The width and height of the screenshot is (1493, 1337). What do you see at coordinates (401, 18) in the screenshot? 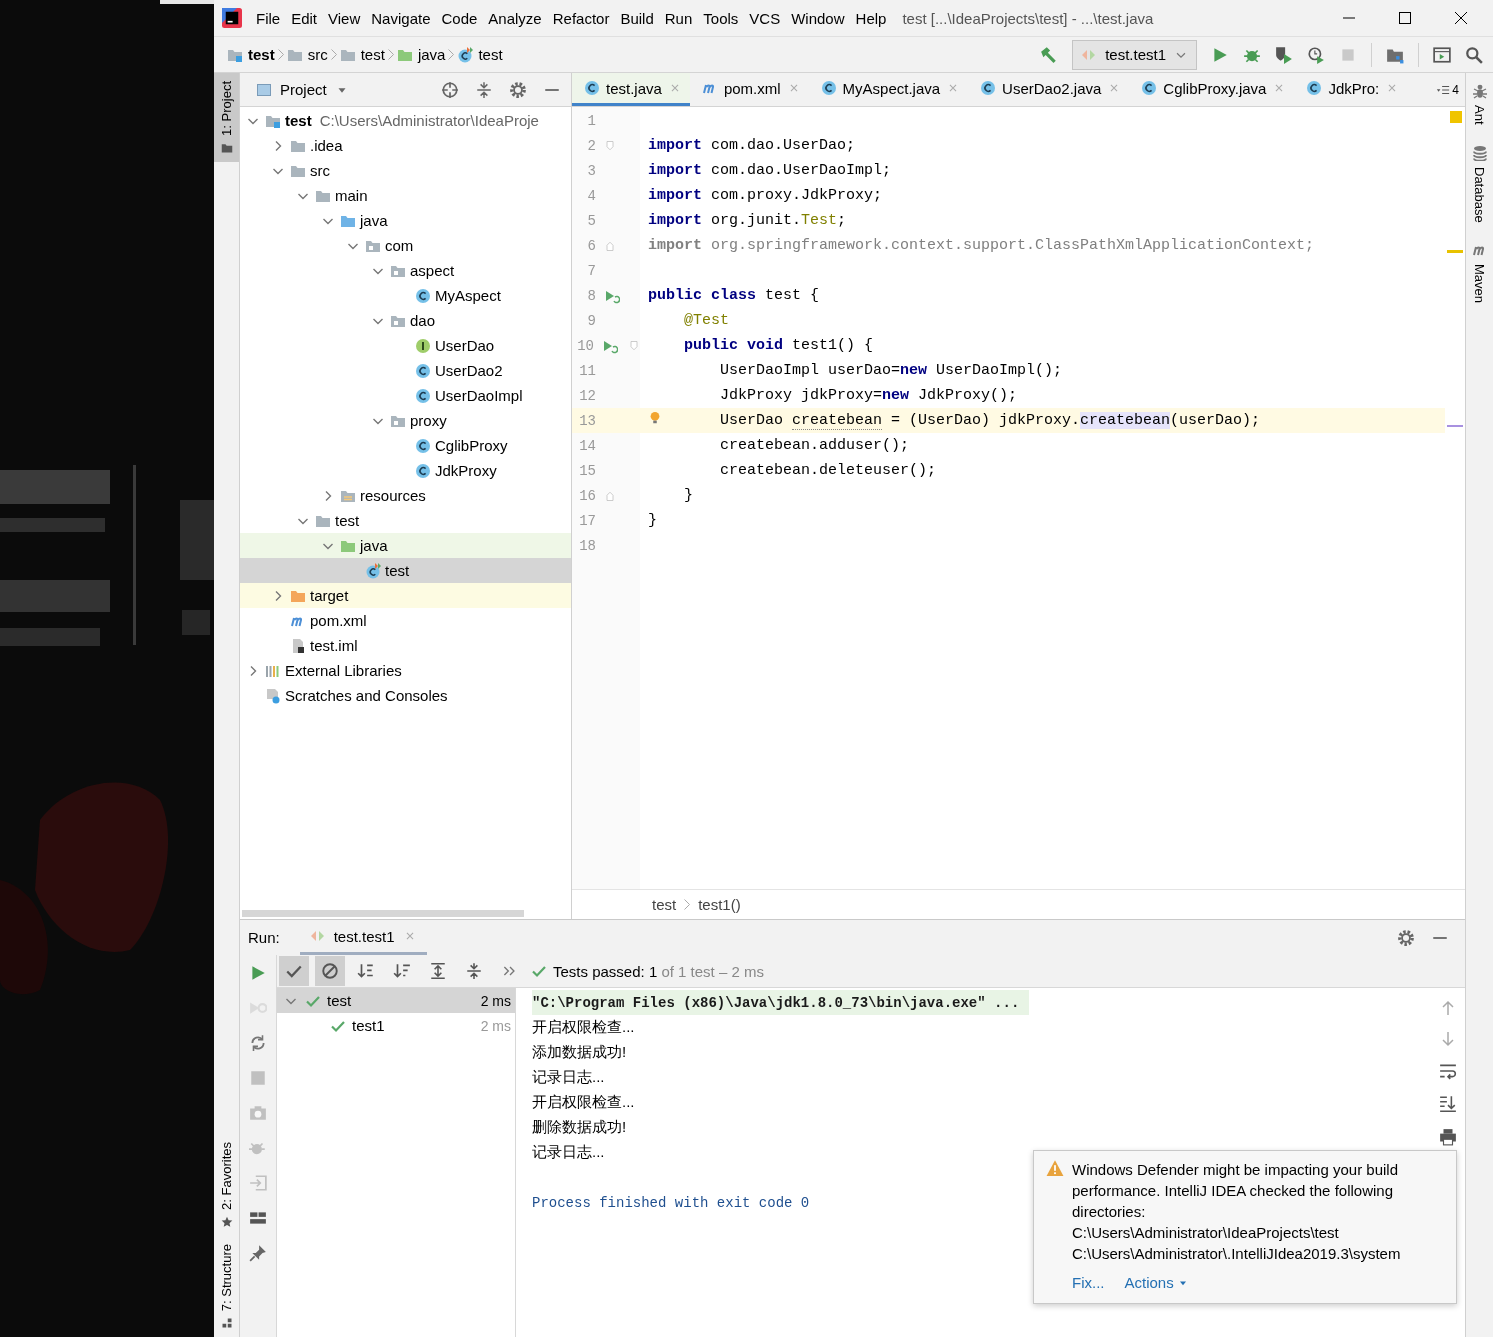
I see `menu-item: Navigate` at bounding box center [401, 18].